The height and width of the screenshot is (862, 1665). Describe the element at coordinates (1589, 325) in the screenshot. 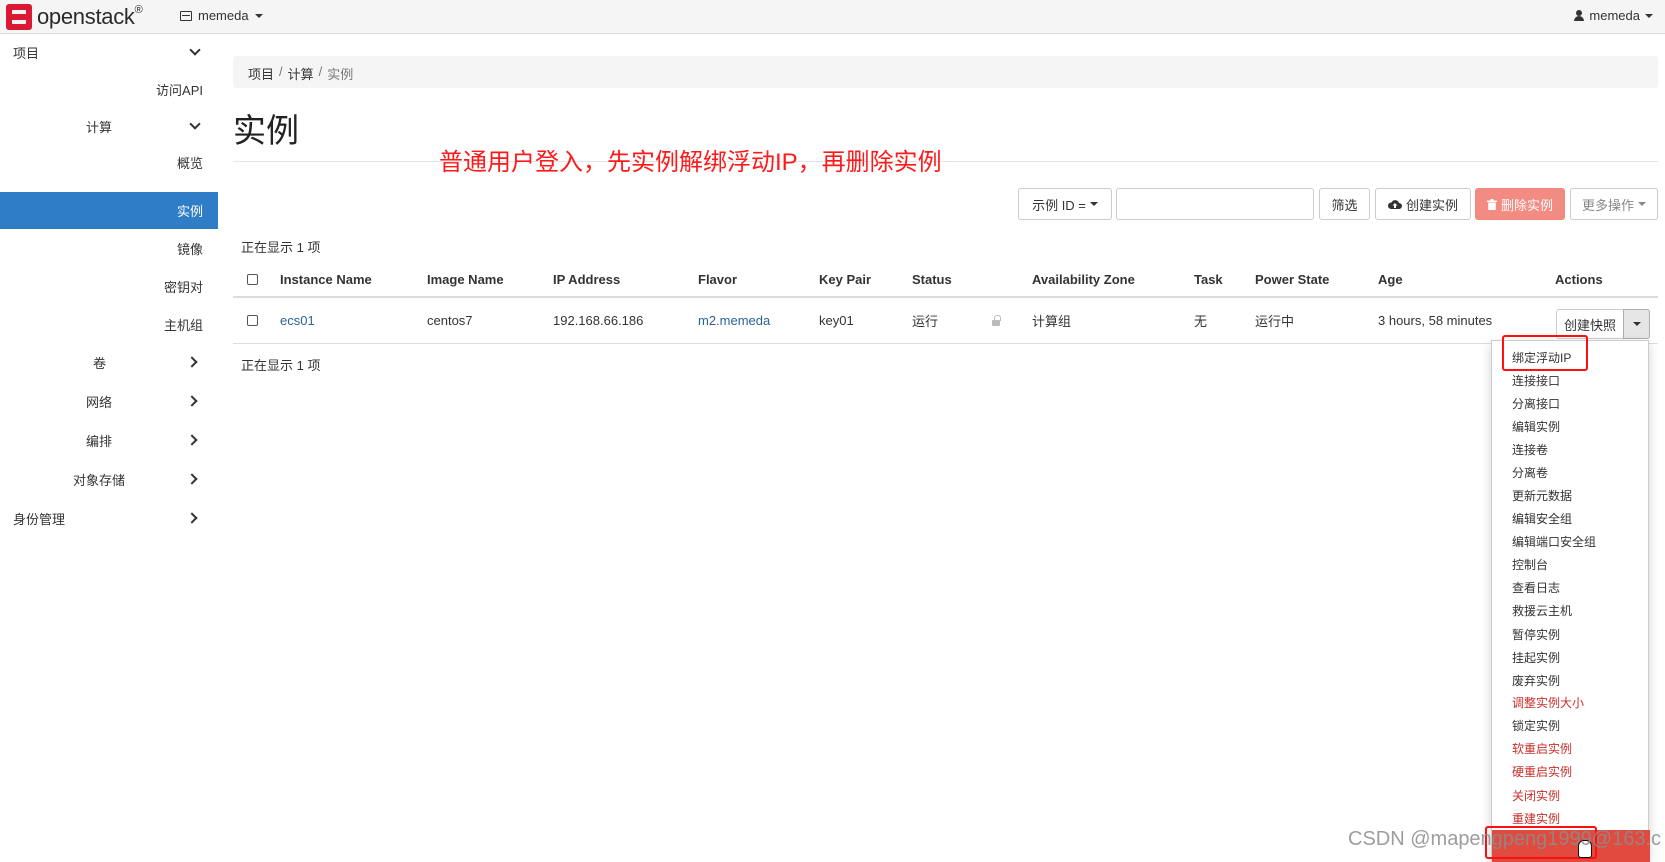

I see `create-snapshot-label: 创建快照` at that location.